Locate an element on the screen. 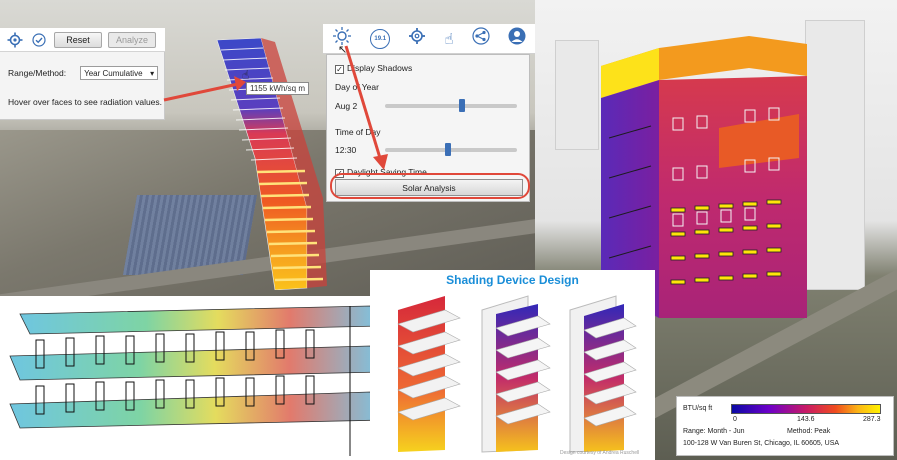 The image size is (897, 460). pointer-cursor-icon: ☝ is located at coordinates (246, 75).